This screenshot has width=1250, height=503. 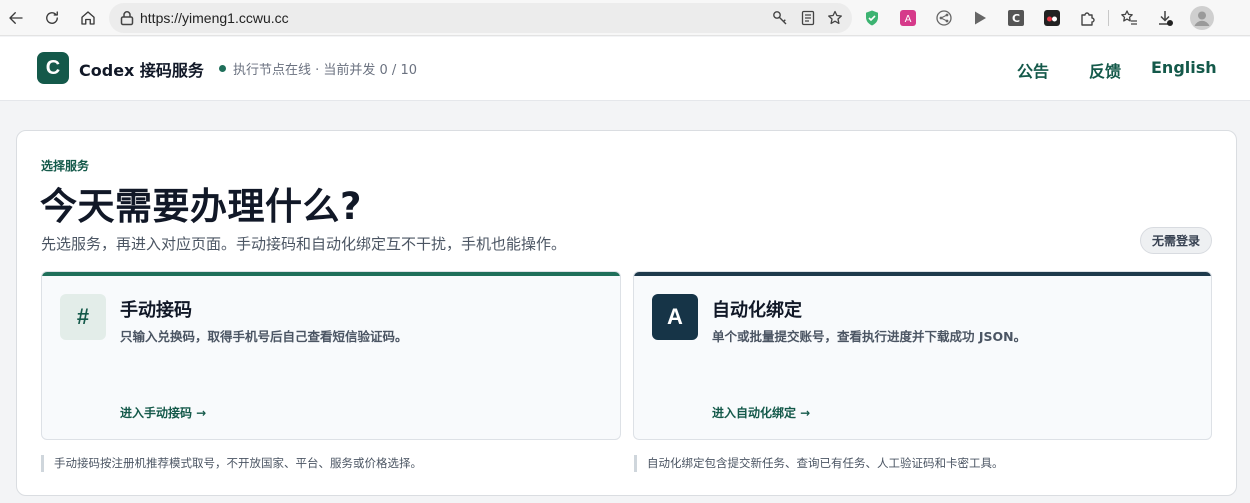 I want to click on logo: C, so click(x=53, y=68).